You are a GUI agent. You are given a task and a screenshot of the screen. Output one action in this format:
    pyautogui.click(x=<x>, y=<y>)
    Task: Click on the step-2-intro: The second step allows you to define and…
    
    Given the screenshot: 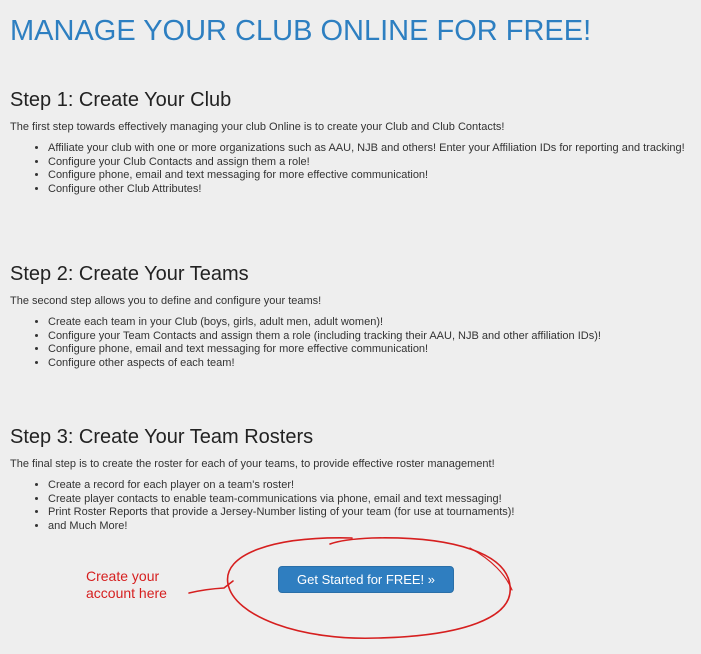 What is the action you would take?
    pyautogui.click(x=166, y=301)
    